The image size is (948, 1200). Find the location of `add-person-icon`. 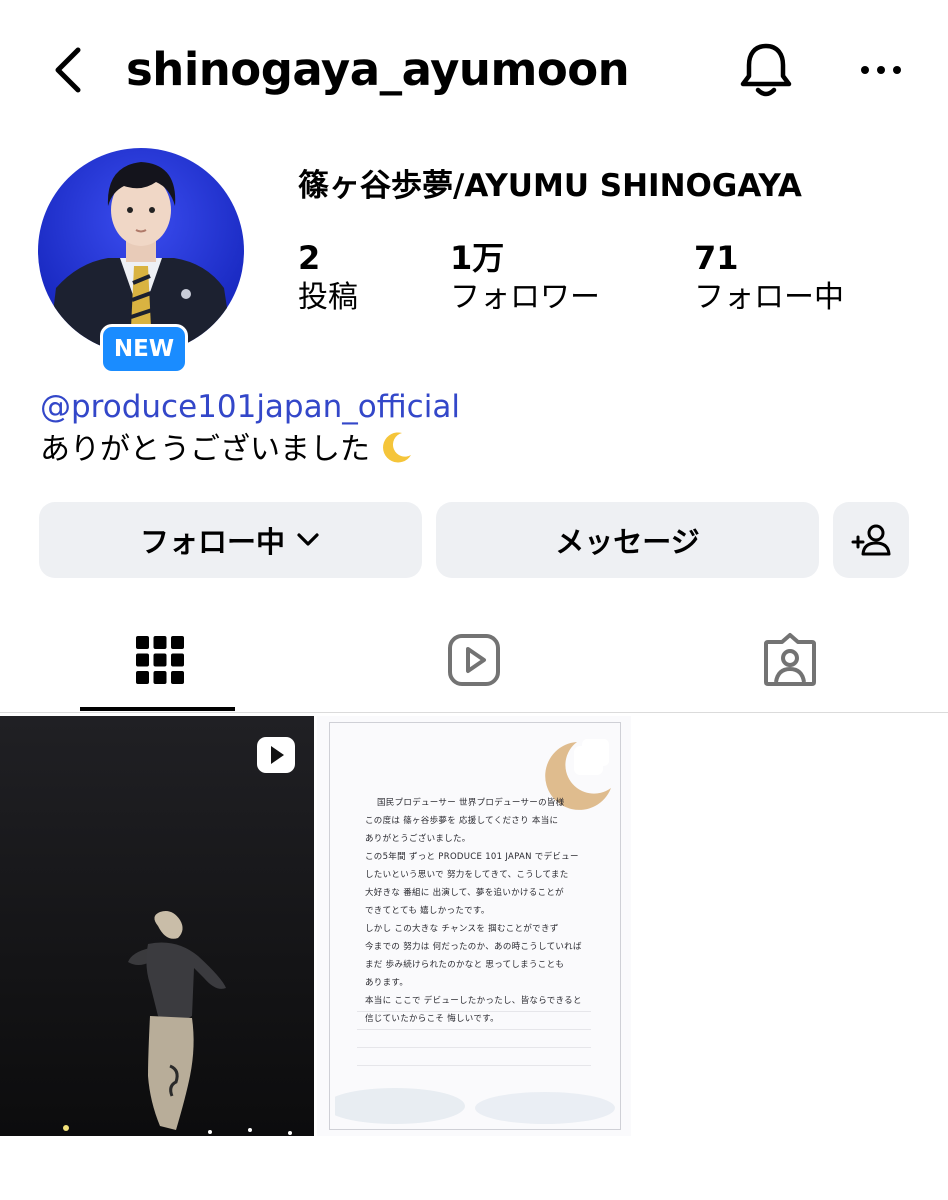

add-person-icon is located at coordinates (871, 540).